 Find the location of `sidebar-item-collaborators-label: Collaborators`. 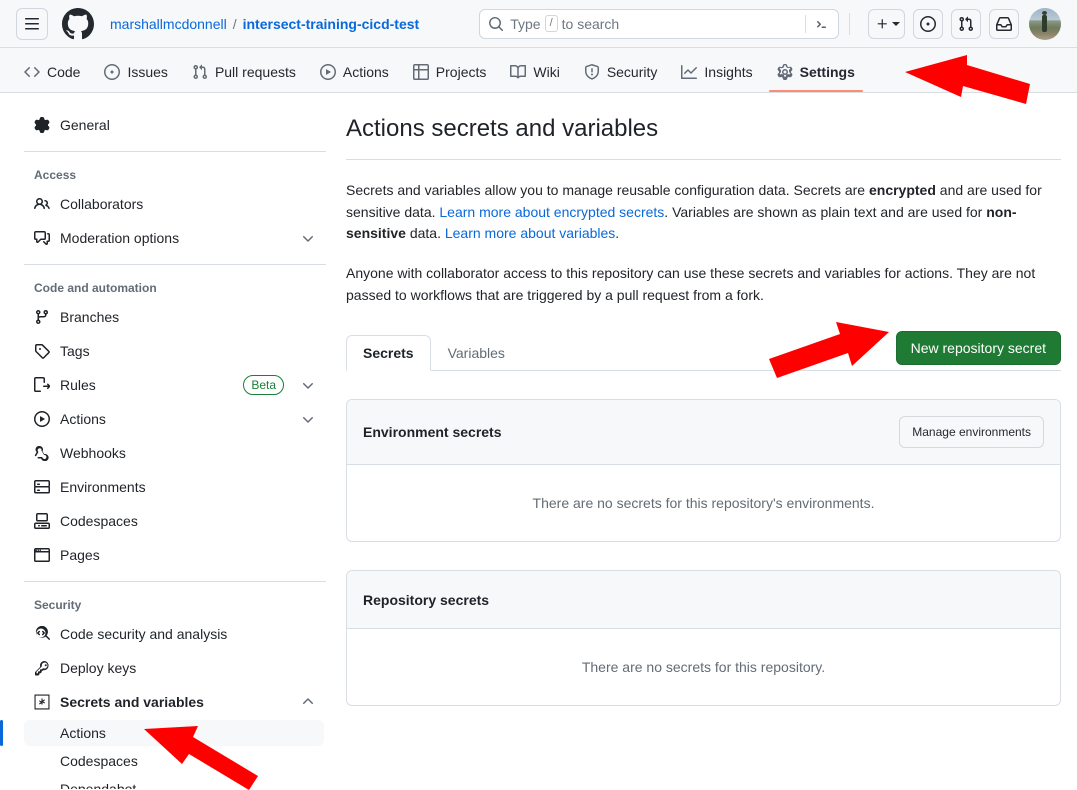

sidebar-item-collaborators-label: Collaborators is located at coordinates (102, 204).